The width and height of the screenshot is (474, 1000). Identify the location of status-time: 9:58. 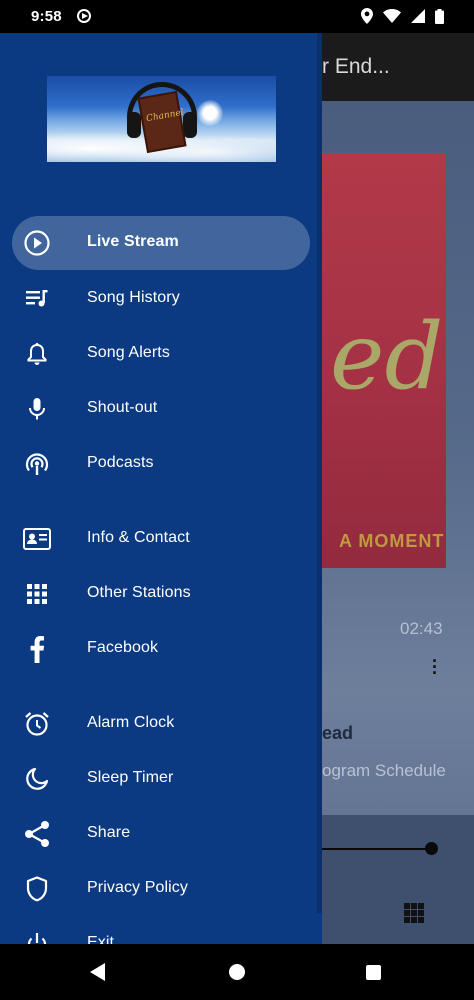
(46, 16).